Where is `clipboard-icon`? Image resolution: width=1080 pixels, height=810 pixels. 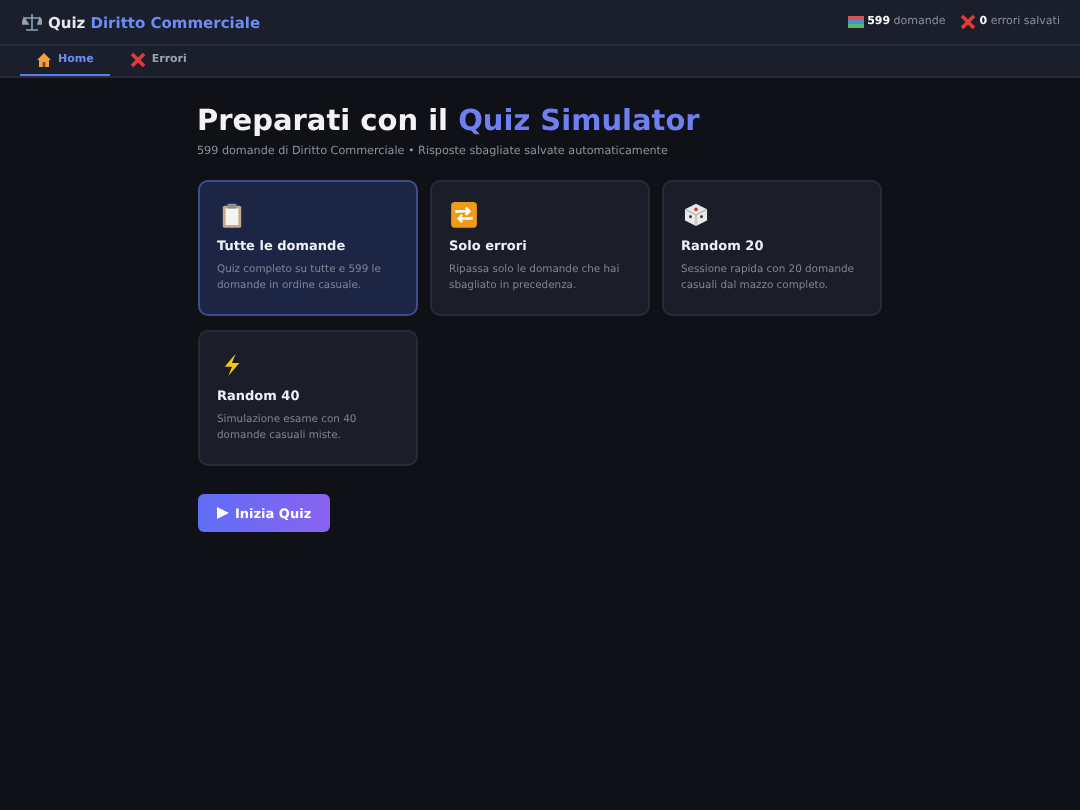
clipboard-icon is located at coordinates (231, 215).